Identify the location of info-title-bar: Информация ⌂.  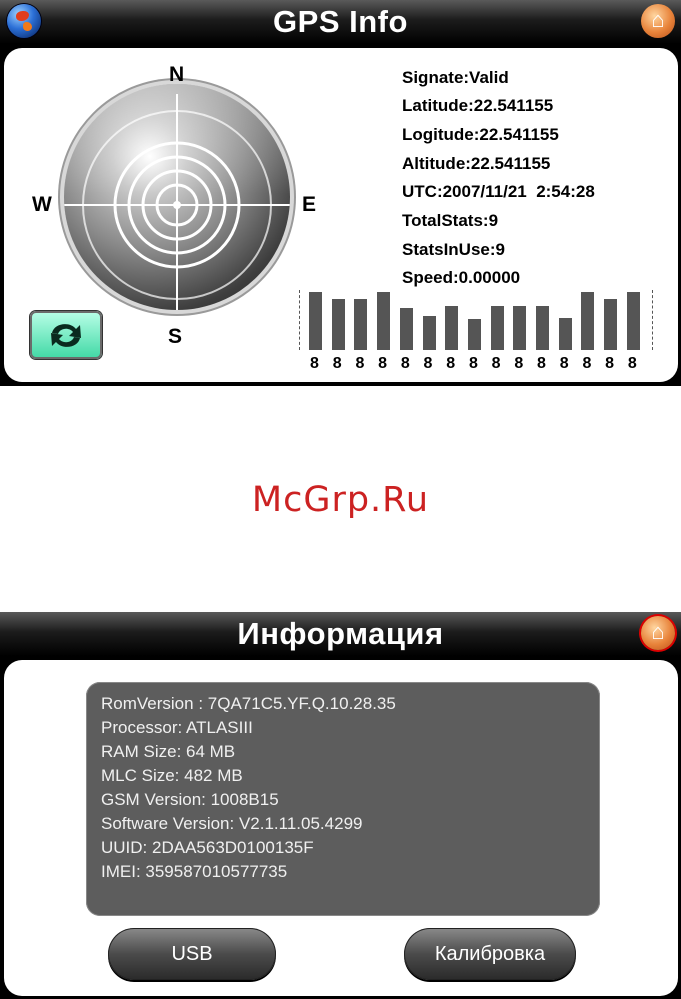
(340, 634).